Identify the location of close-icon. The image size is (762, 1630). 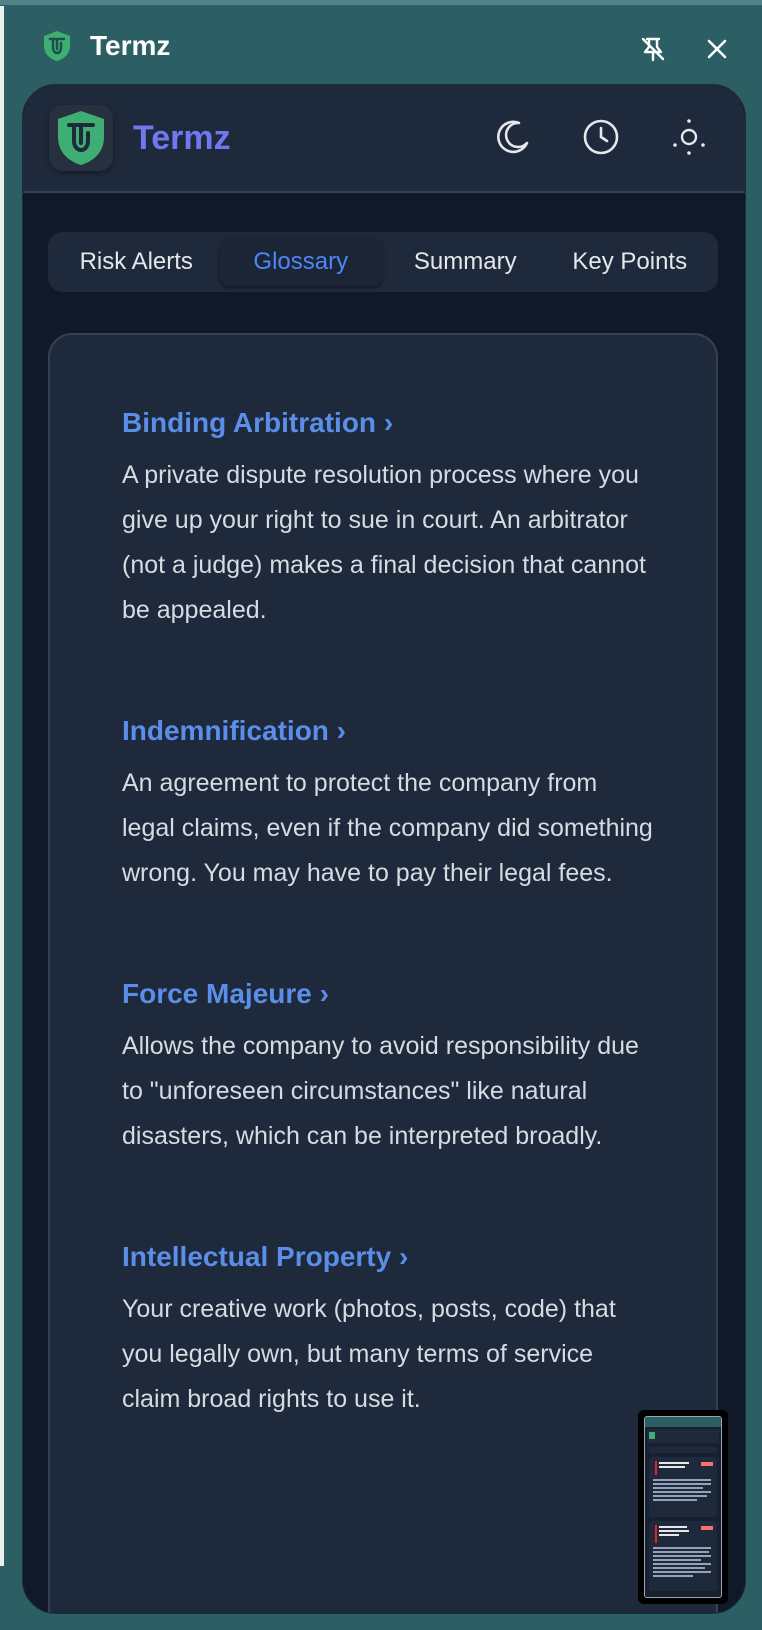
(717, 49).